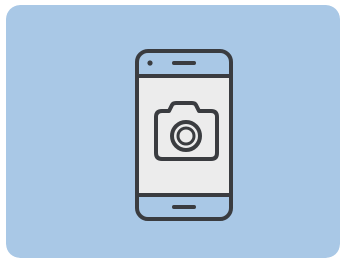 The height and width of the screenshot is (266, 340). What do you see at coordinates (150, 63) in the screenshot?
I see `front-camera-dot-icon` at bounding box center [150, 63].